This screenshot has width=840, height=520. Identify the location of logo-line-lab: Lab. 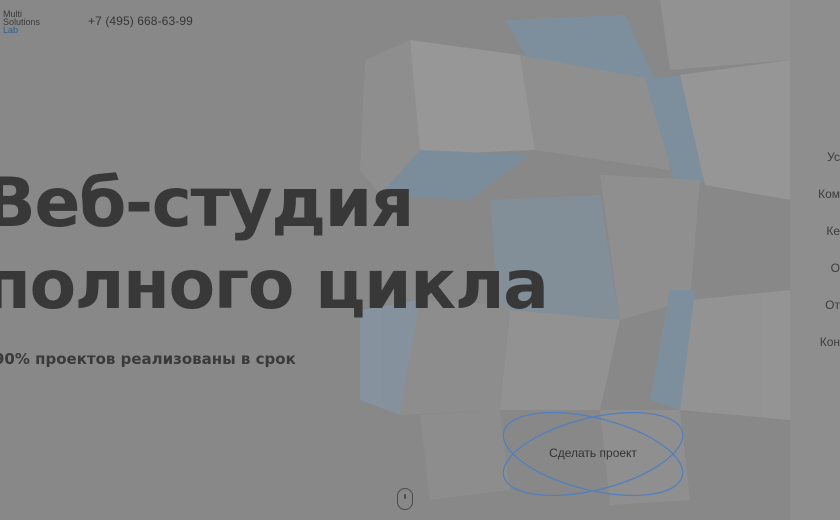
(11, 30).